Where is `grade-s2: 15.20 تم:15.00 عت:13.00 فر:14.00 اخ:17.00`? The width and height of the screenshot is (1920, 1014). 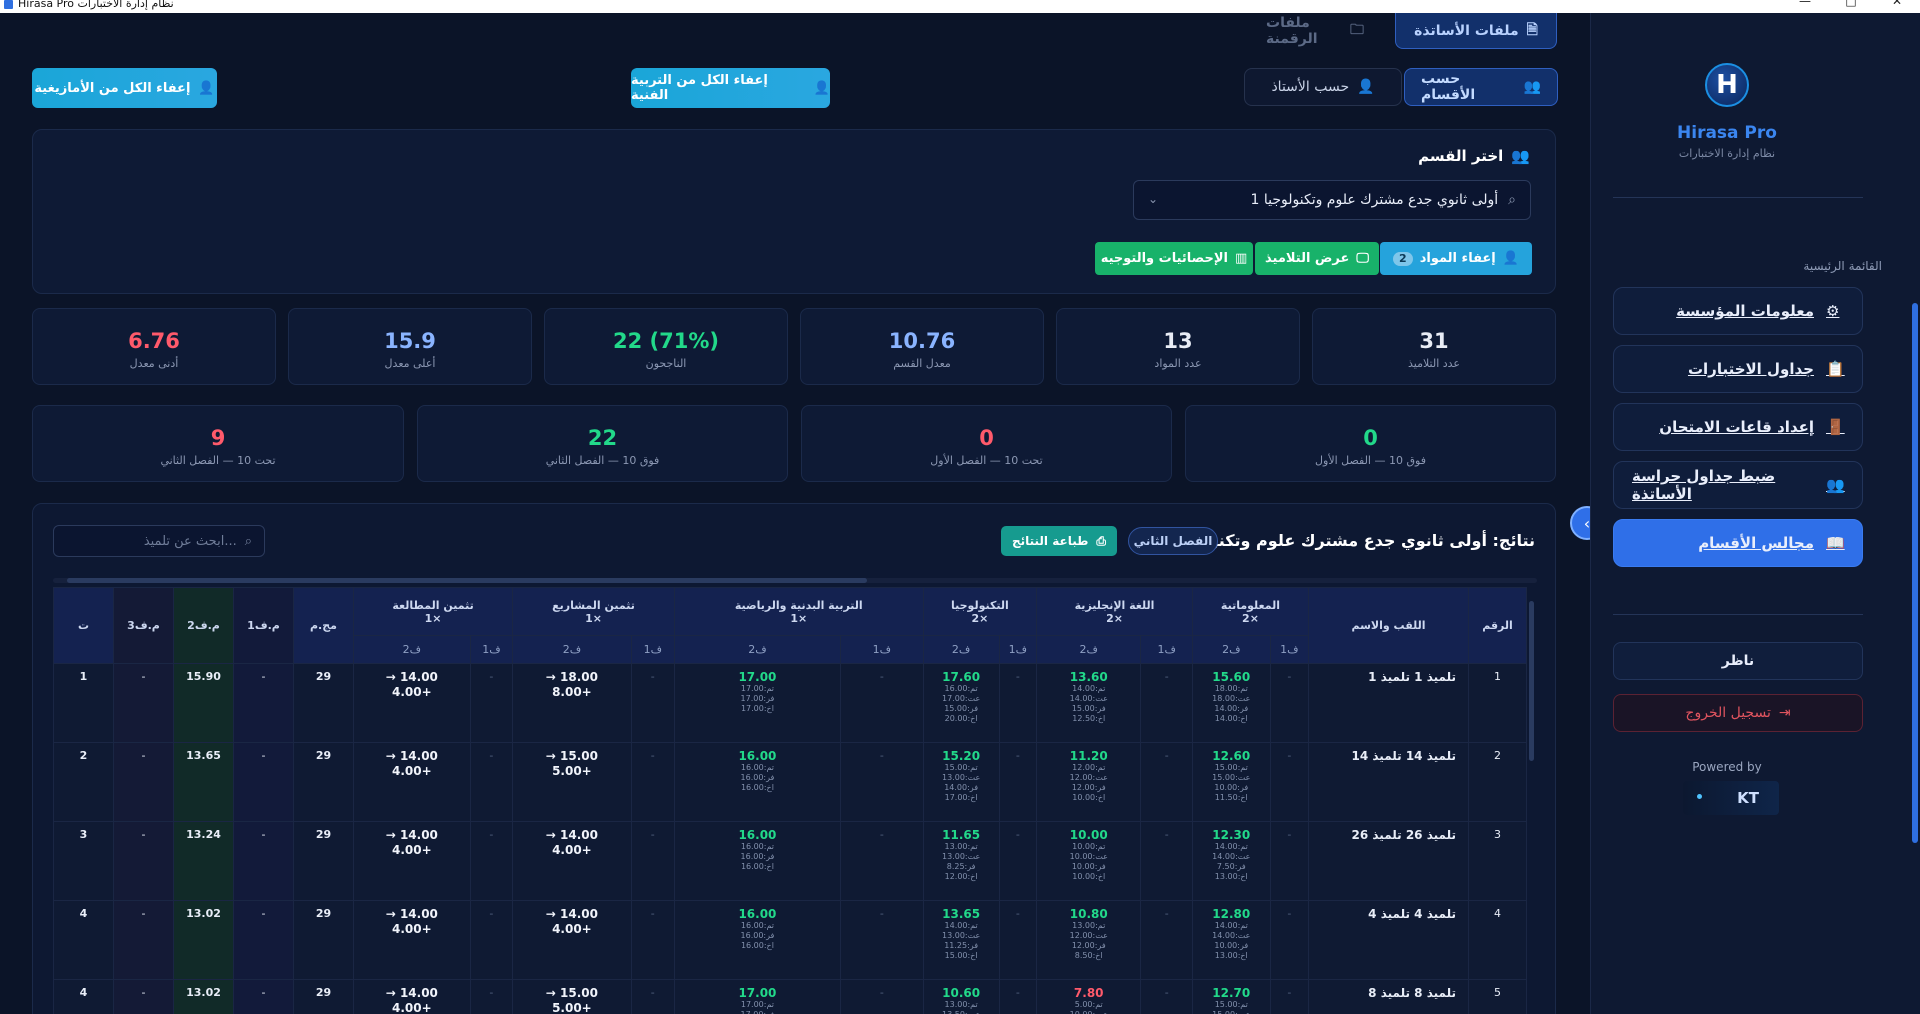
grade-s2: 15.20 تم:15.00 عت:13.00 فر:14.00 اخ:17.00 is located at coordinates (961, 782).